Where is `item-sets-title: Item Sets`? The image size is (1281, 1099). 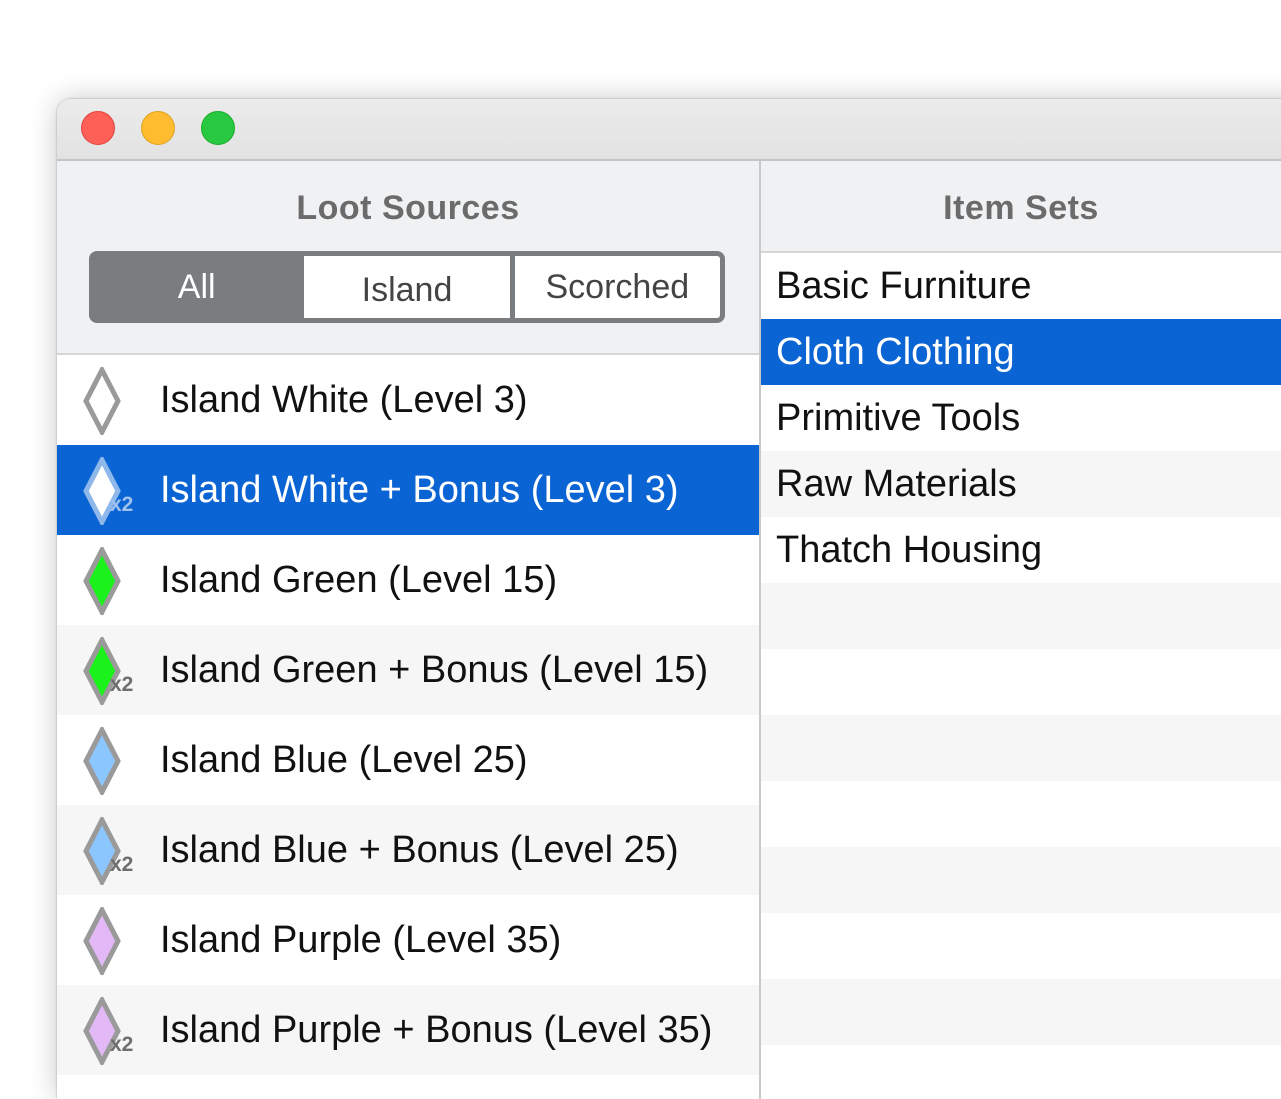 item-sets-title: Item Sets is located at coordinates (1021, 208).